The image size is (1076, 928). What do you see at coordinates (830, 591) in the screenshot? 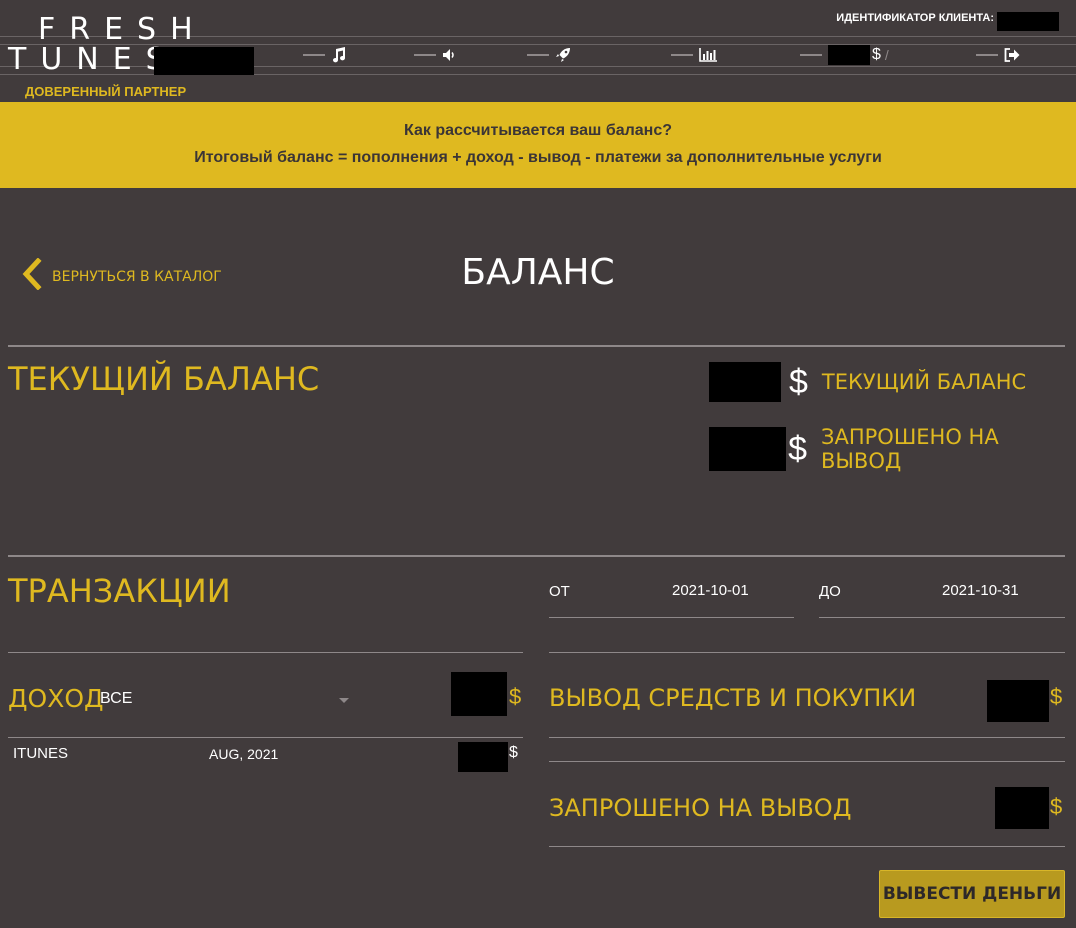
I see `date-to-label: ДО` at bounding box center [830, 591].